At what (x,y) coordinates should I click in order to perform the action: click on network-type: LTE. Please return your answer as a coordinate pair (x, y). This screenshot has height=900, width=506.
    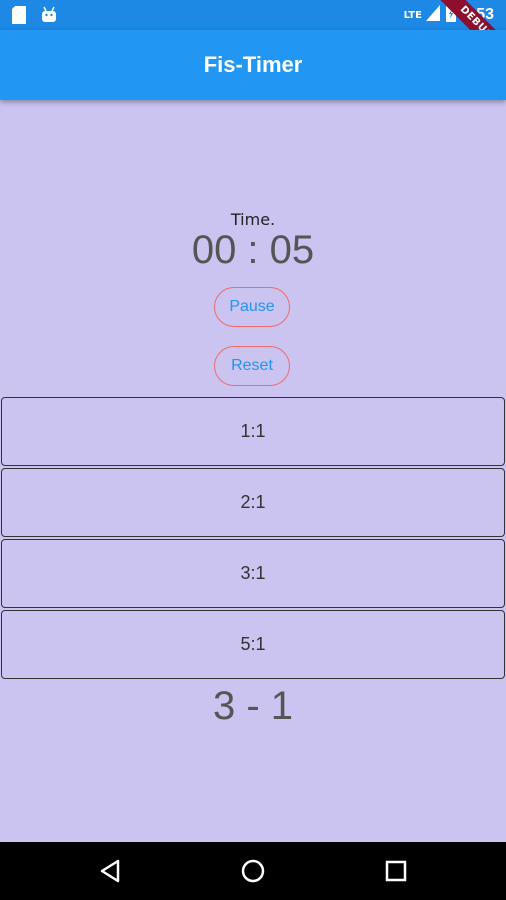
    Looking at the image, I should click on (412, 15).